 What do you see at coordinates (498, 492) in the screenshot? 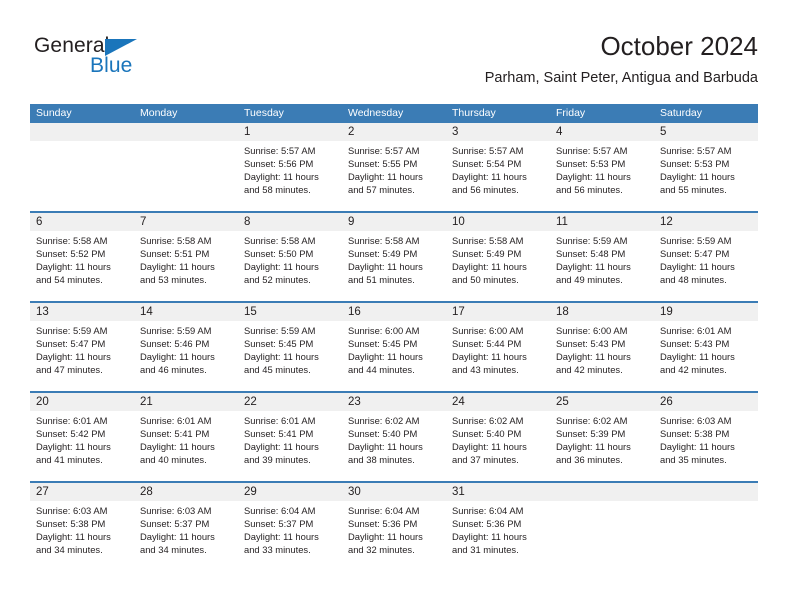
I see `day-number: 31` at bounding box center [498, 492].